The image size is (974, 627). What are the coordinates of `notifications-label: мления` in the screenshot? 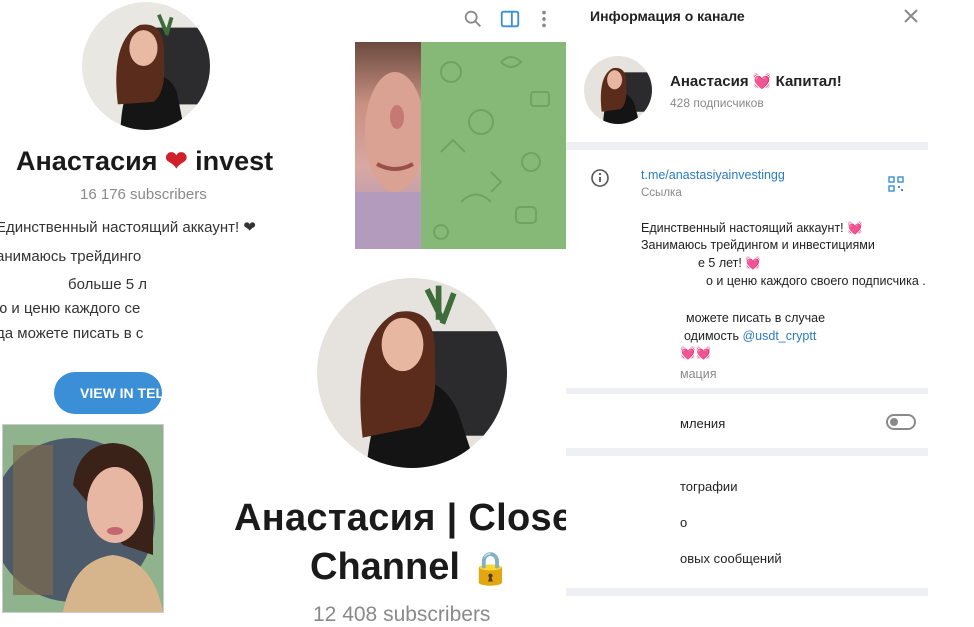 It's located at (703, 423).